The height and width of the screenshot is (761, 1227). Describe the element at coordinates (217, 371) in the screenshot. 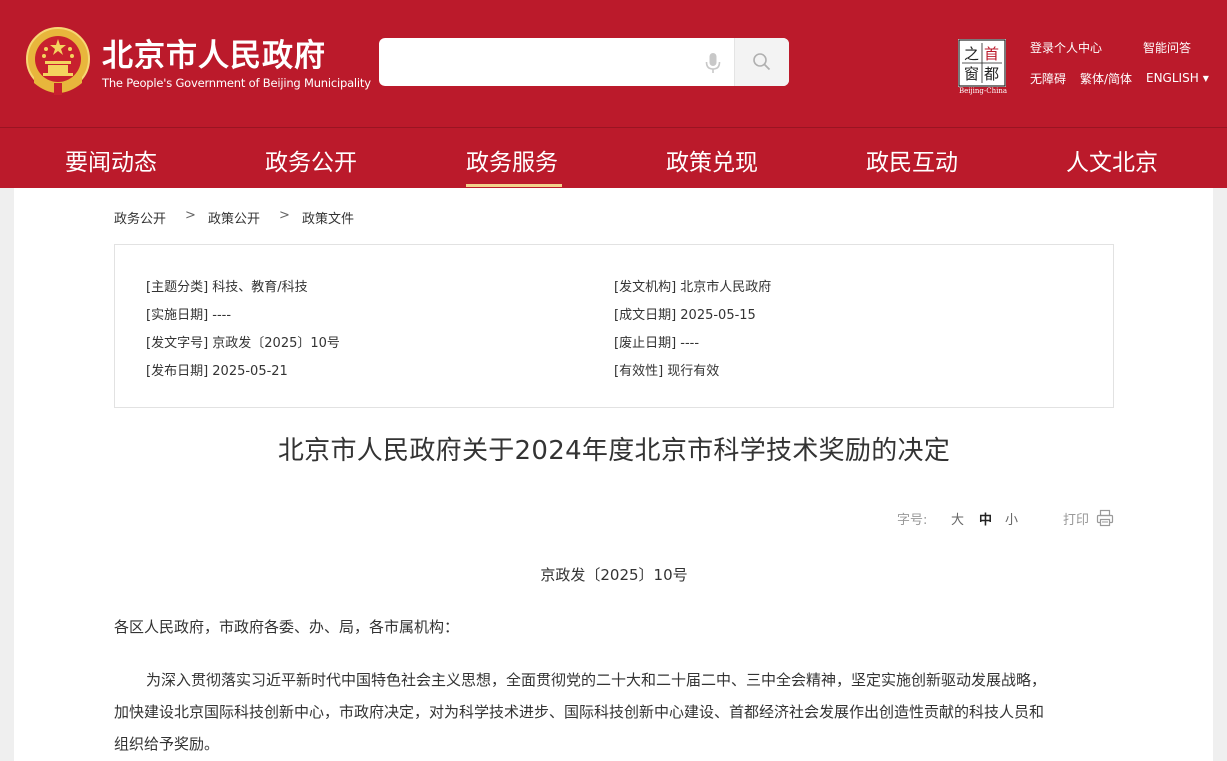

I see `meta-publish-date: [发布日期] 2025-05-21` at that location.